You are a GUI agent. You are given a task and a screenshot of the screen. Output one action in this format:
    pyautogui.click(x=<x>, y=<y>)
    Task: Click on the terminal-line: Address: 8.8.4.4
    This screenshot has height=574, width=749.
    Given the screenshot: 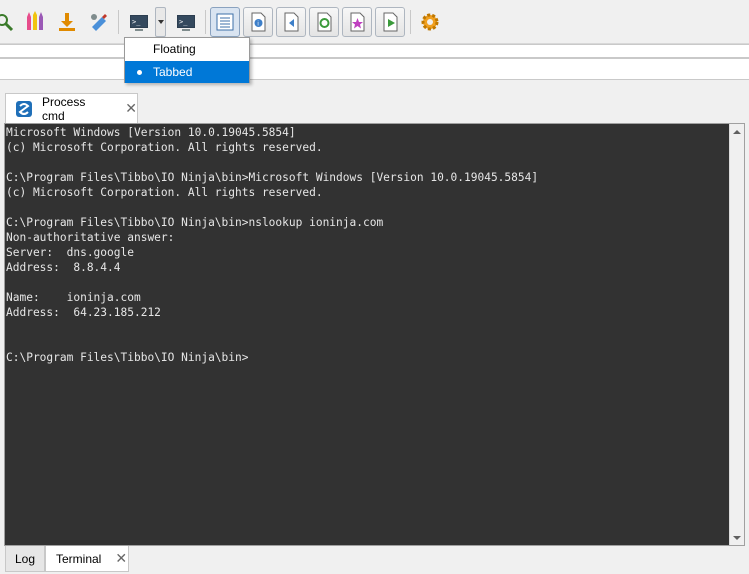 What is the action you would take?
    pyautogui.click(x=63, y=267)
    